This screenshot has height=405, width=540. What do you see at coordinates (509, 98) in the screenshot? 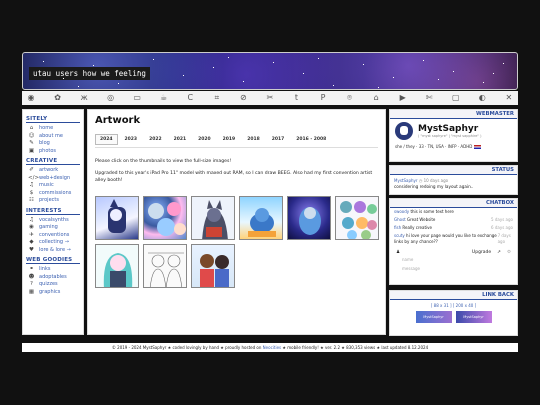
I see `x-icon: ✕` at bounding box center [509, 98].